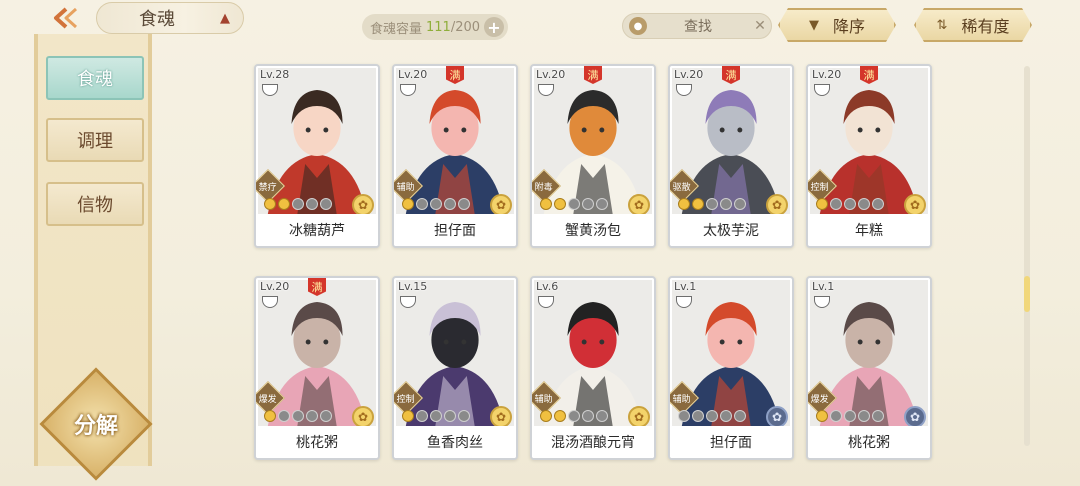 Image resolution: width=1080 pixels, height=486 pixels. I want to click on capacity-total: /200, so click(465, 27).